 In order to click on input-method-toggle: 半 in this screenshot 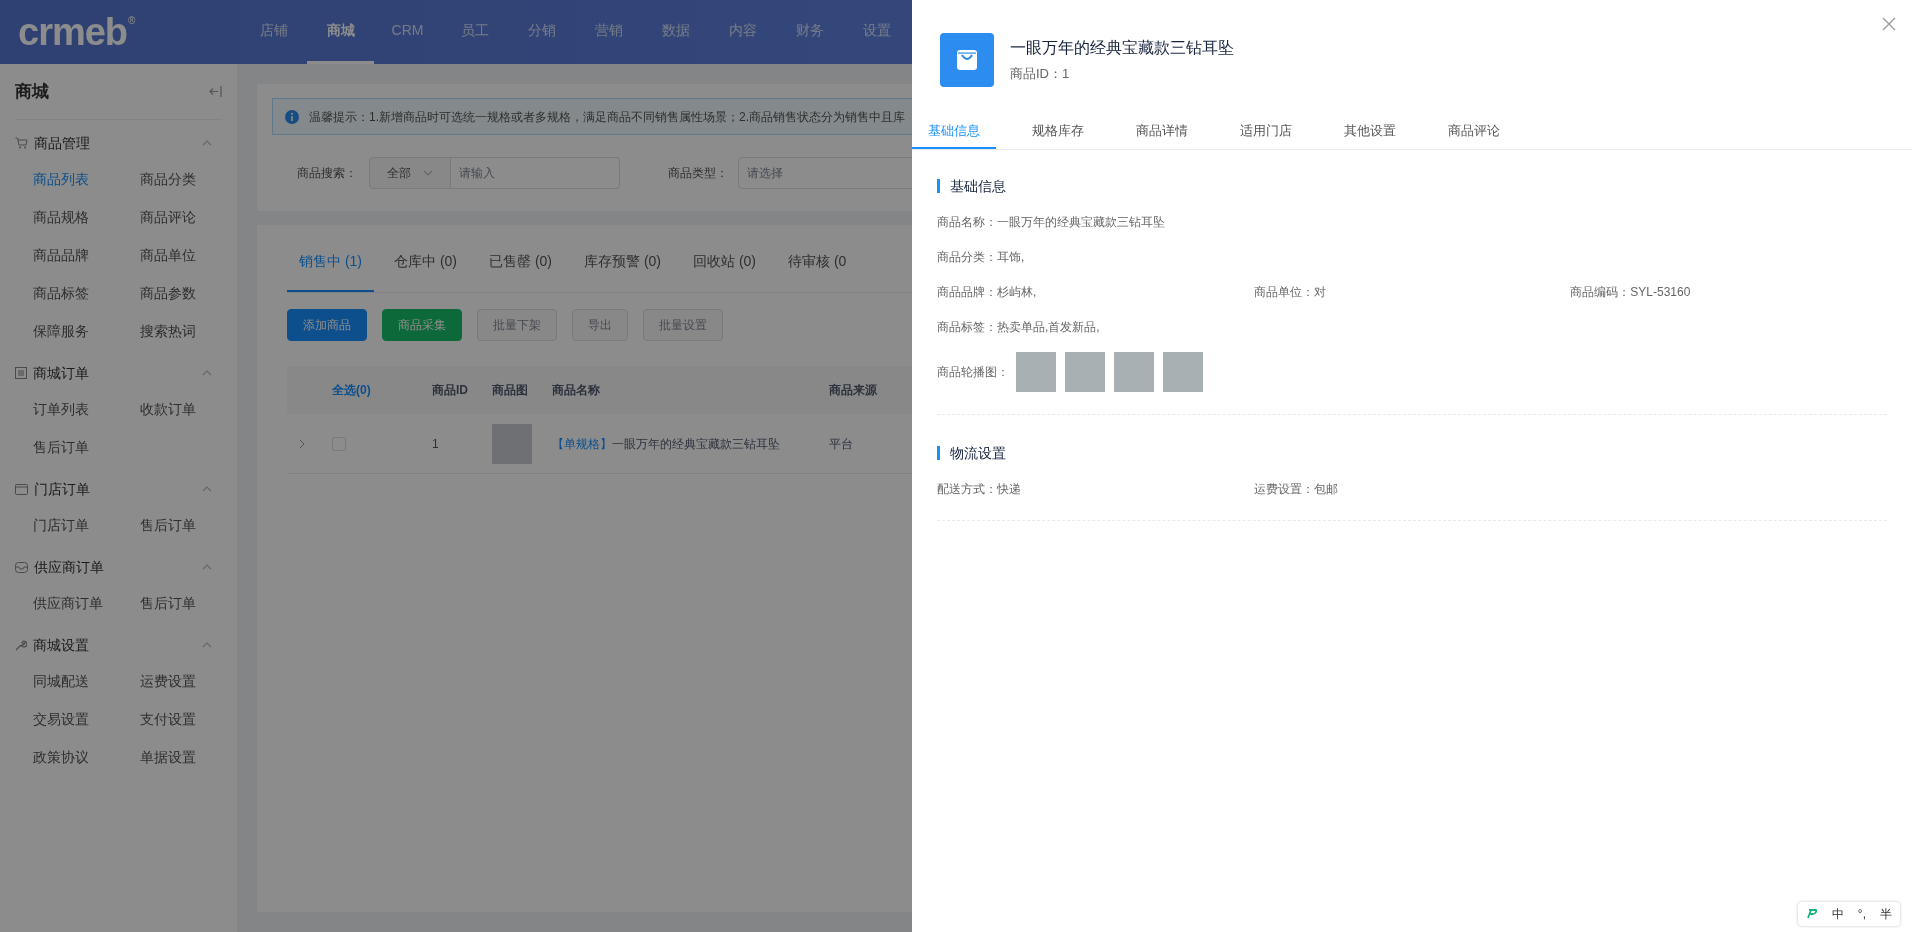, I will do `click(1886, 914)`.